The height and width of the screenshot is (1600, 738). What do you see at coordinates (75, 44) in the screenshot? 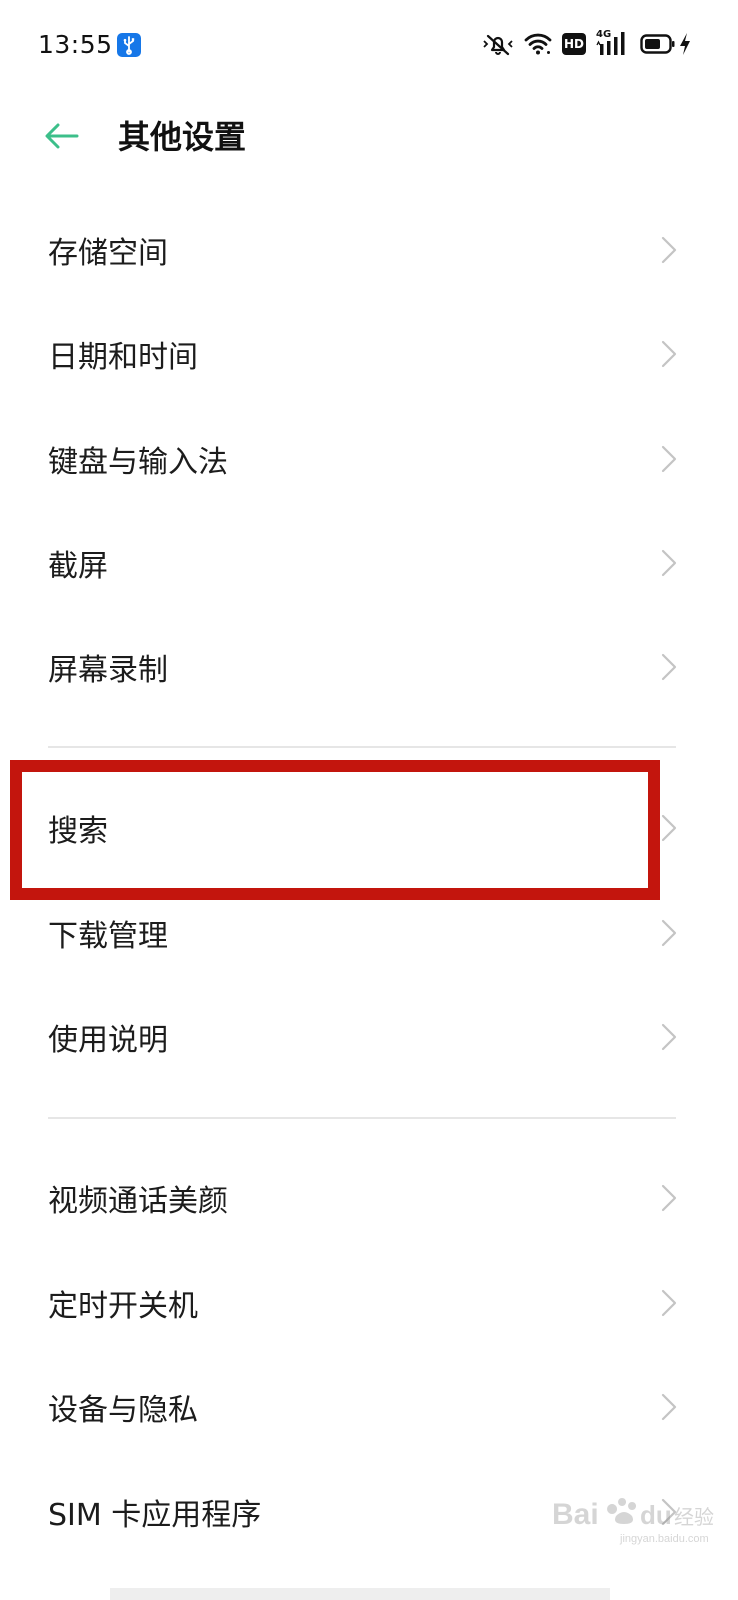
I see `status-time: 13:55` at bounding box center [75, 44].